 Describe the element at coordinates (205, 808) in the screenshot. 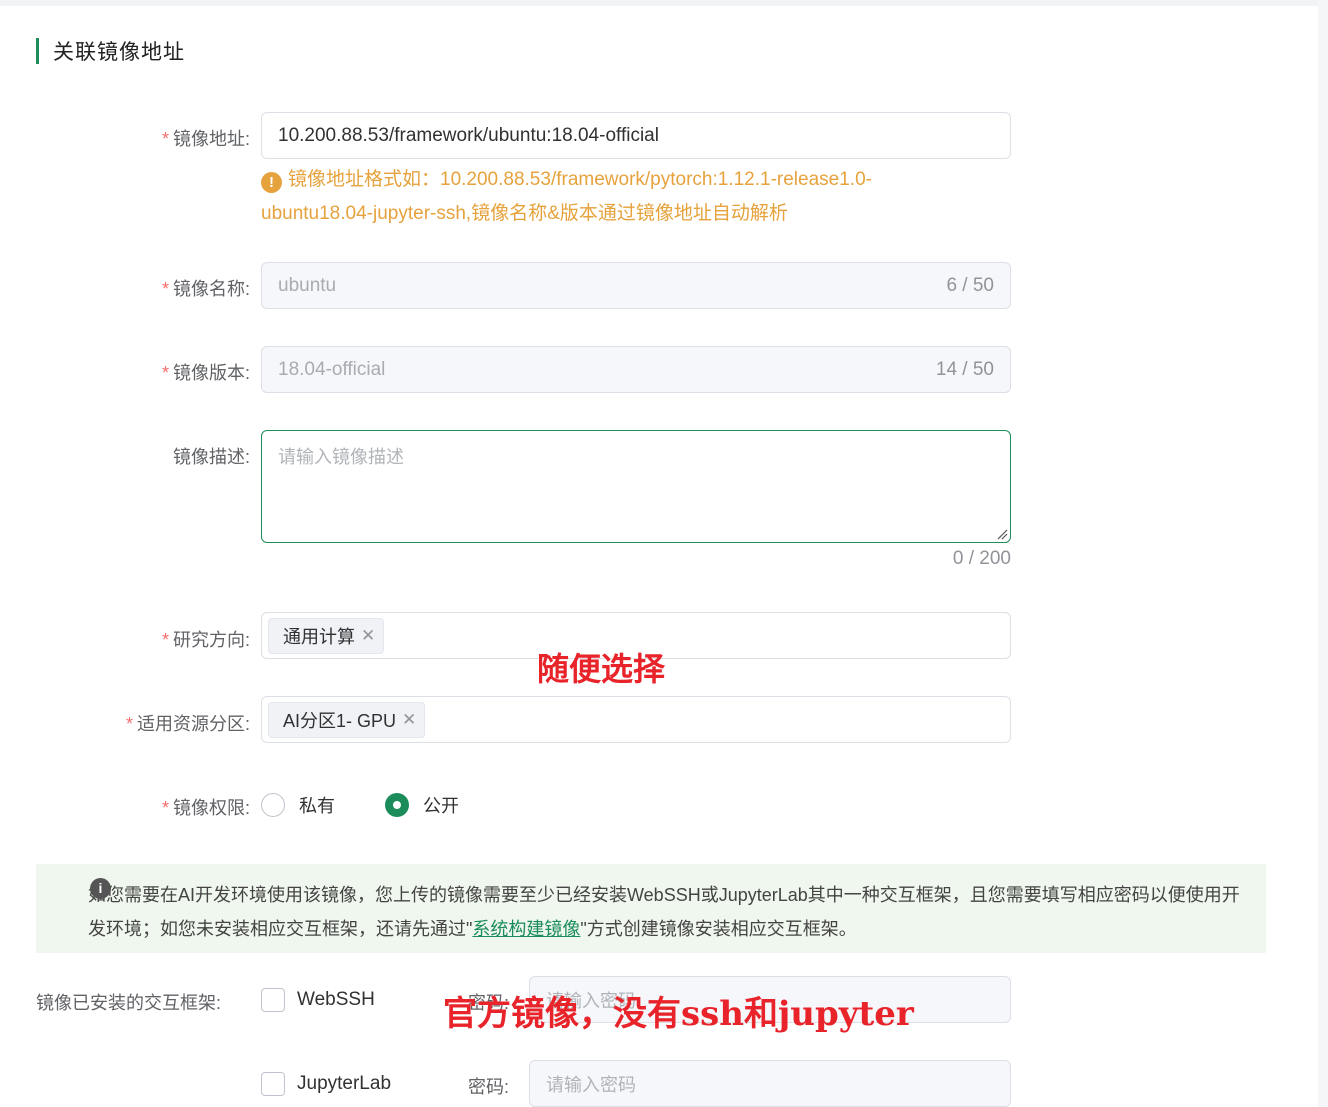

I see `permission-label: * 镜像权限:` at that location.